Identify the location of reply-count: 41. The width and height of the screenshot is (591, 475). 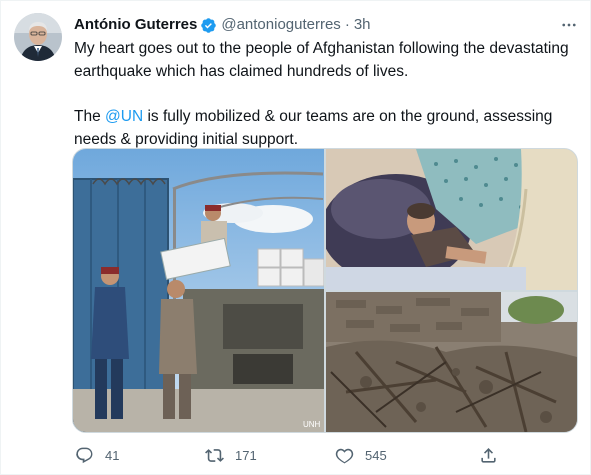
(112, 455).